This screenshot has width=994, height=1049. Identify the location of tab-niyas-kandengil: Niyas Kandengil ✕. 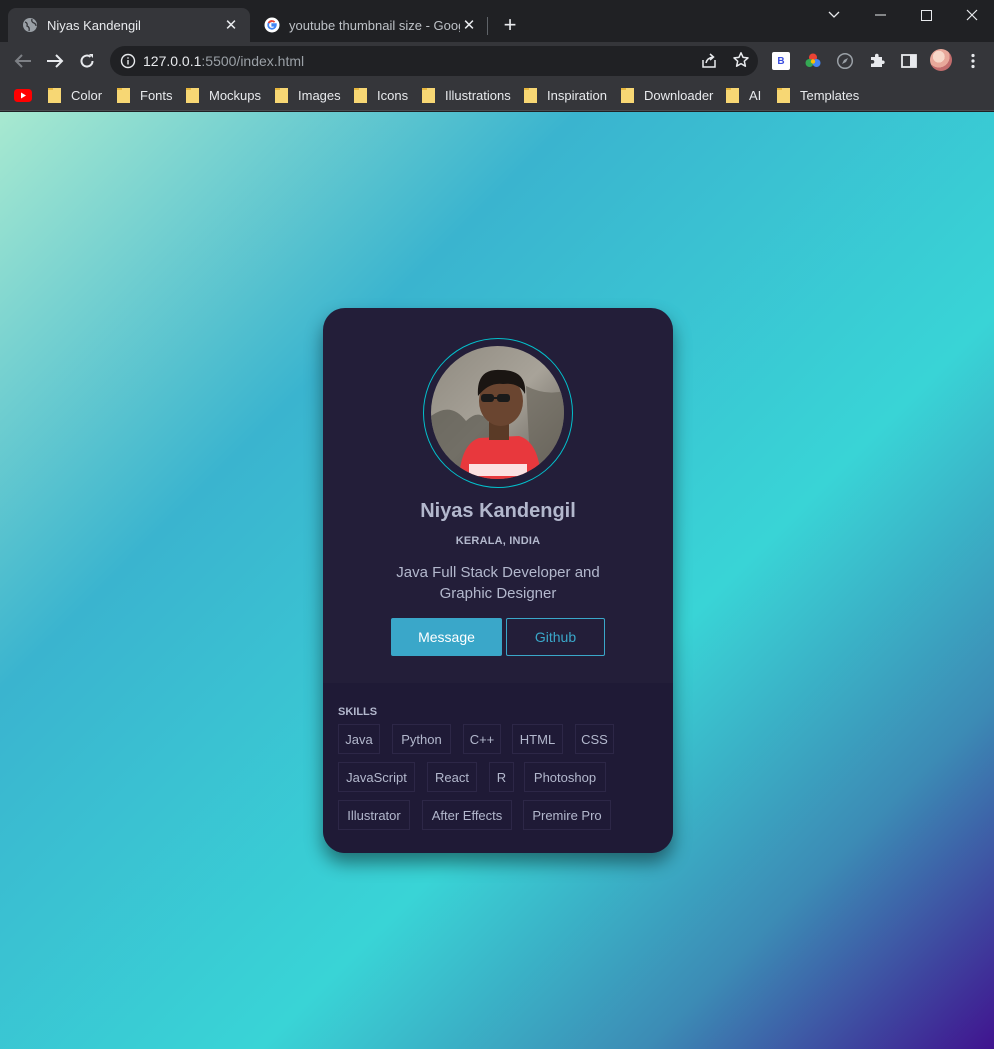
(129, 25).